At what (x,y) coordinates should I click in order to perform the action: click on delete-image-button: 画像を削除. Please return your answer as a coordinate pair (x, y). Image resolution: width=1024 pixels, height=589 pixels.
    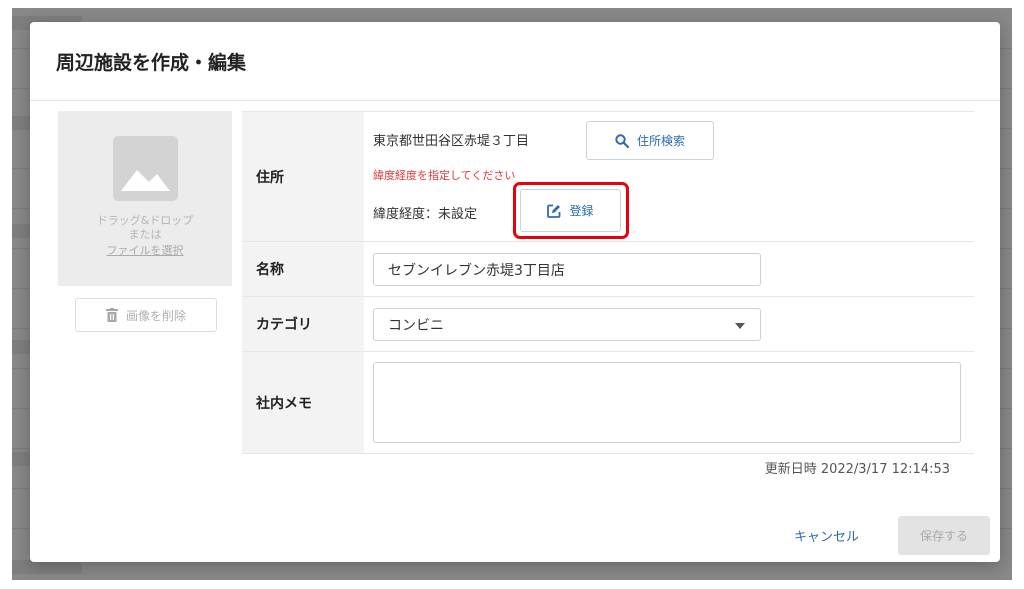
    Looking at the image, I should click on (146, 315).